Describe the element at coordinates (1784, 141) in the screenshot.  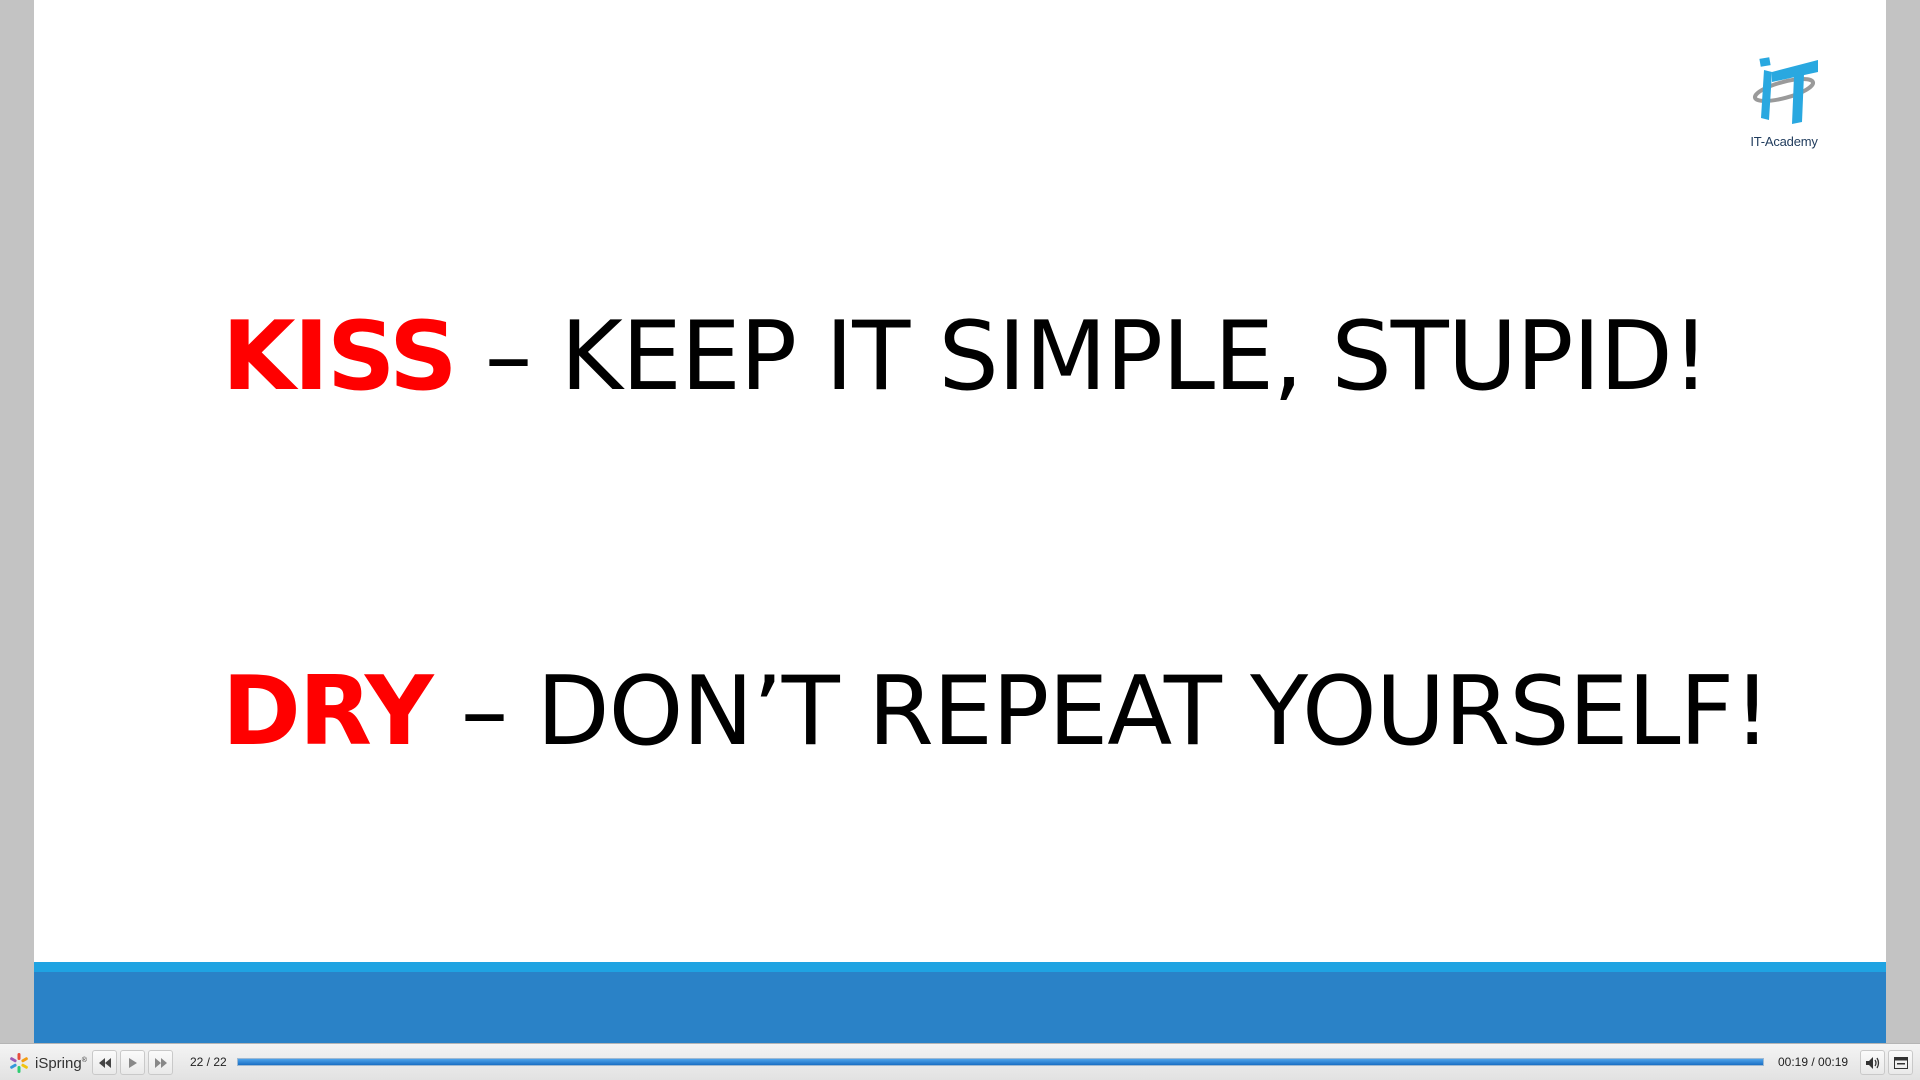
I see `logo-text: IT-Academy` at that location.